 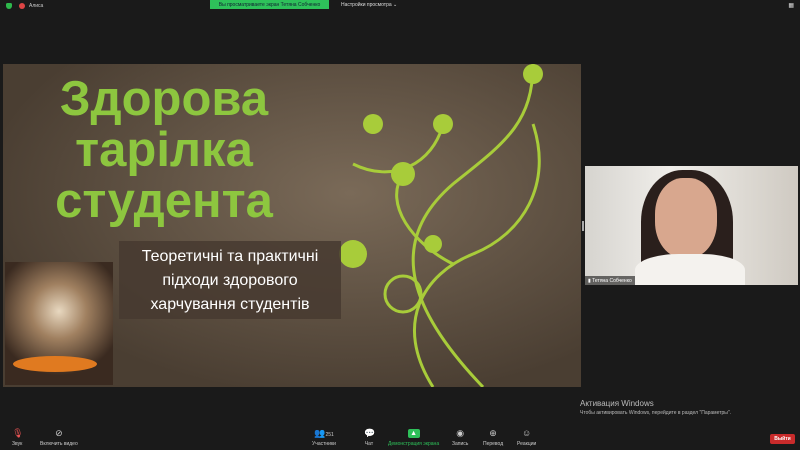 What do you see at coordinates (493, 444) in the screenshot?
I see `translate-label: Перевод` at bounding box center [493, 444].